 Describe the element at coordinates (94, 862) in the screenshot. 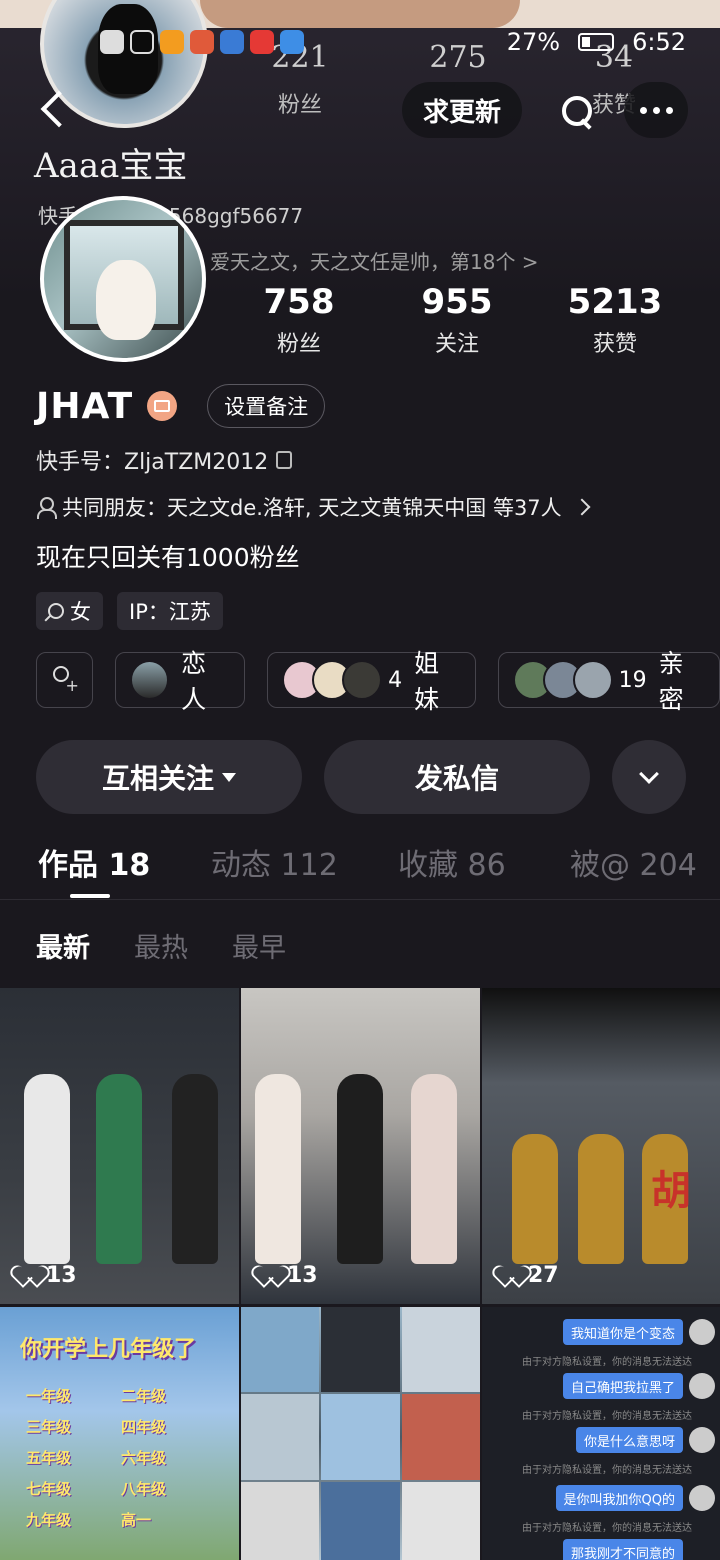

I see `tab-works: 作品 18` at that location.